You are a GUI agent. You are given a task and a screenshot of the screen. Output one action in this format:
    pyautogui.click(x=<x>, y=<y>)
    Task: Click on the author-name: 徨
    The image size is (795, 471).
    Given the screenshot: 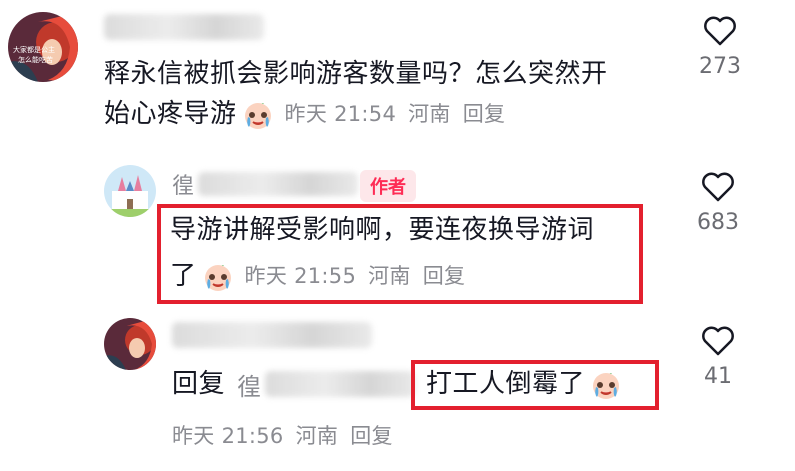 What is the action you would take?
    pyautogui.click(x=265, y=184)
    